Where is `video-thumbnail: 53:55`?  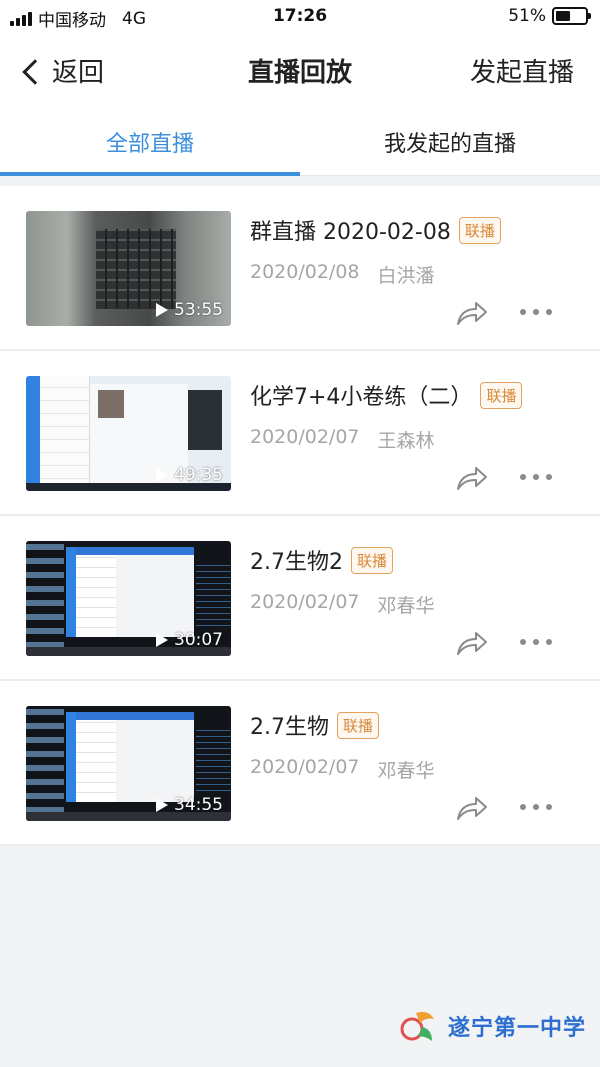
video-thumbnail: 53:55 is located at coordinates (128, 268).